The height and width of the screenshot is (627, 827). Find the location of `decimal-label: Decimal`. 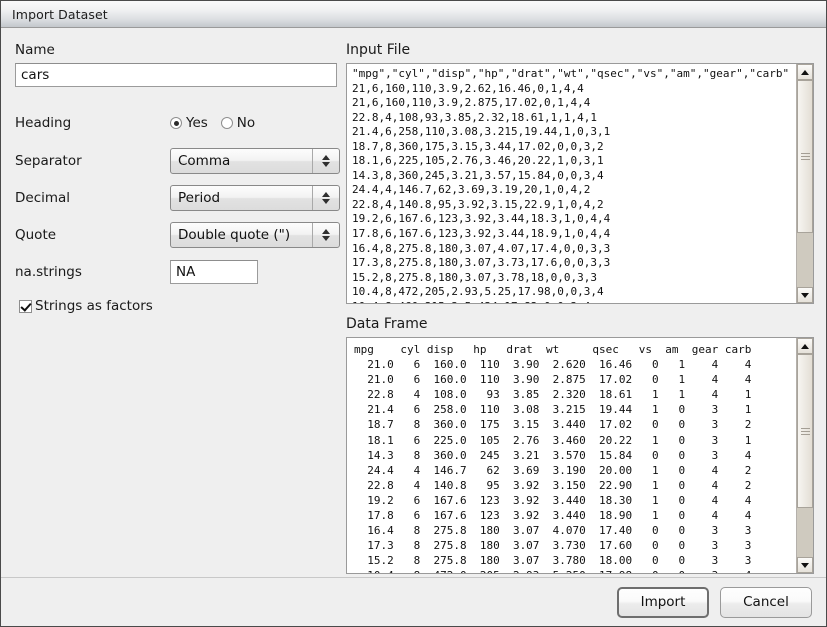

decimal-label: Decimal is located at coordinates (43, 198).